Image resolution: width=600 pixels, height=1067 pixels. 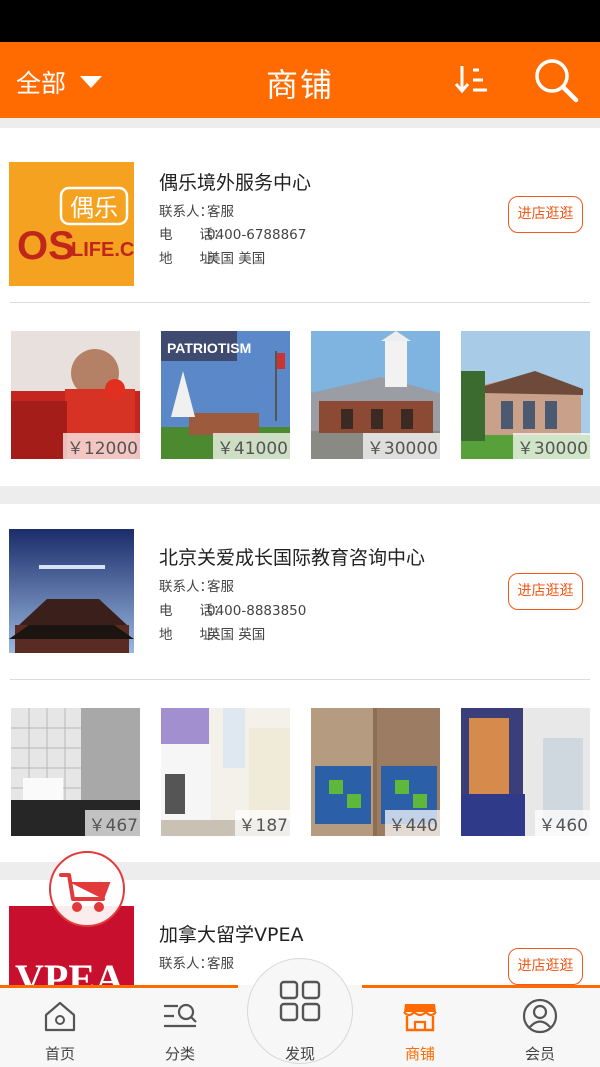 I want to click on product-price: ￥467, so click(x=112, y=823).